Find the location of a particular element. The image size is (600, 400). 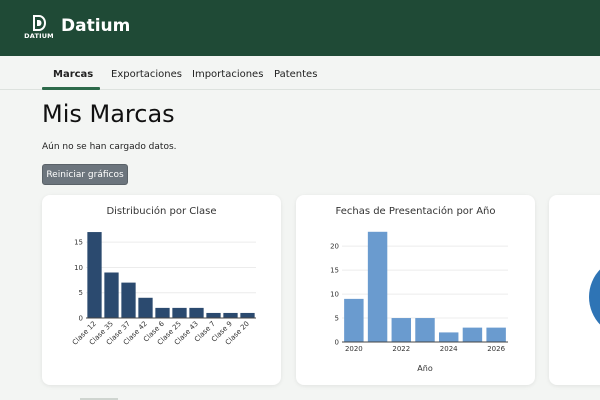

x-tick-label: 2022 is located at coordinates (401, 349).